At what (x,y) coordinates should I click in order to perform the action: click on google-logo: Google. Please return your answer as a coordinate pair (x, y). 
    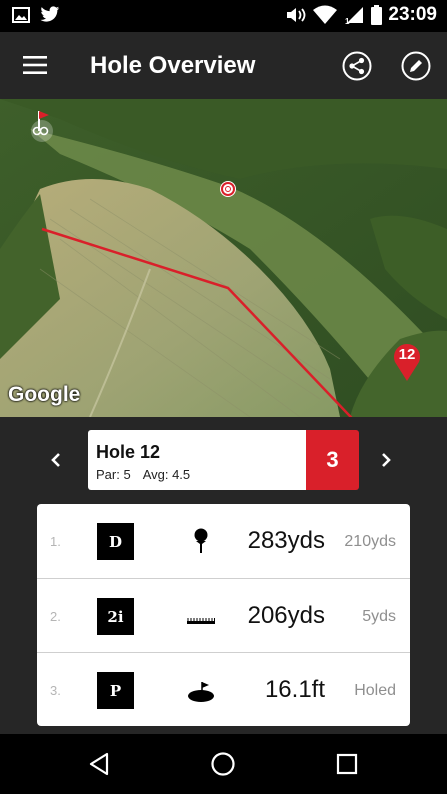
    Looking at the image, I should click on (44, 394).